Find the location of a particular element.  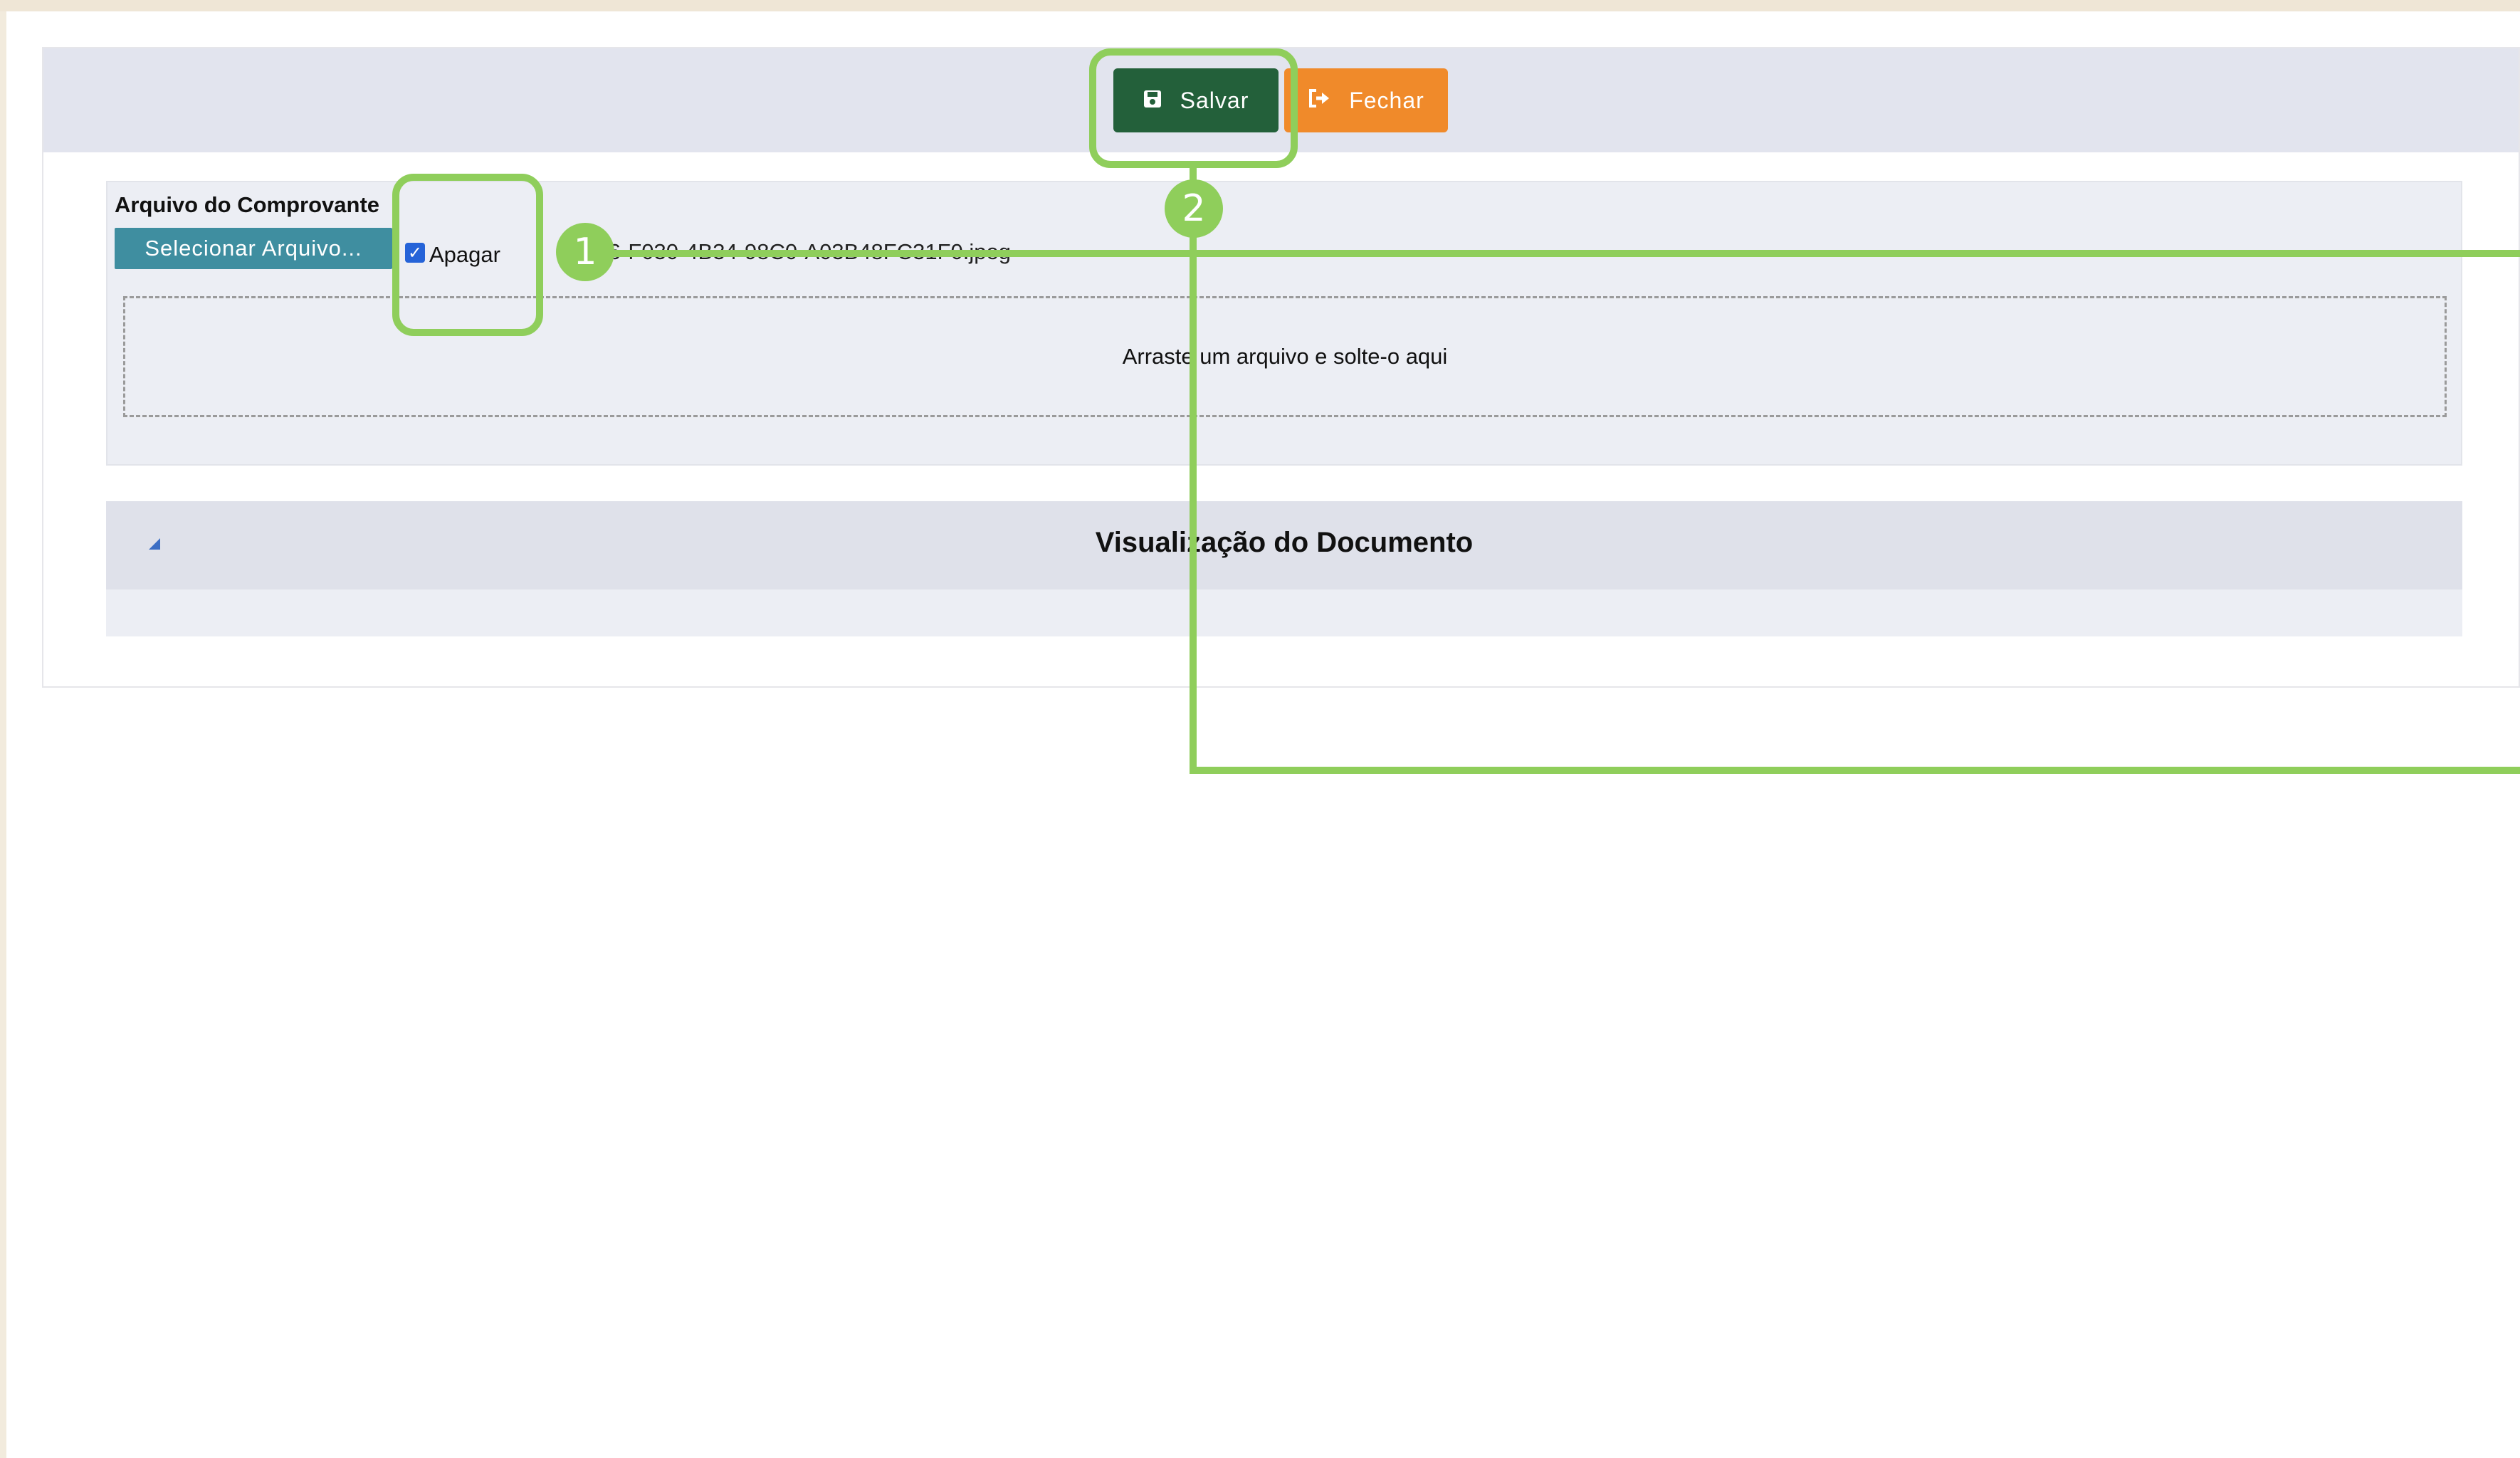

callout-highlight-delete is located at coordinates (467, 255).